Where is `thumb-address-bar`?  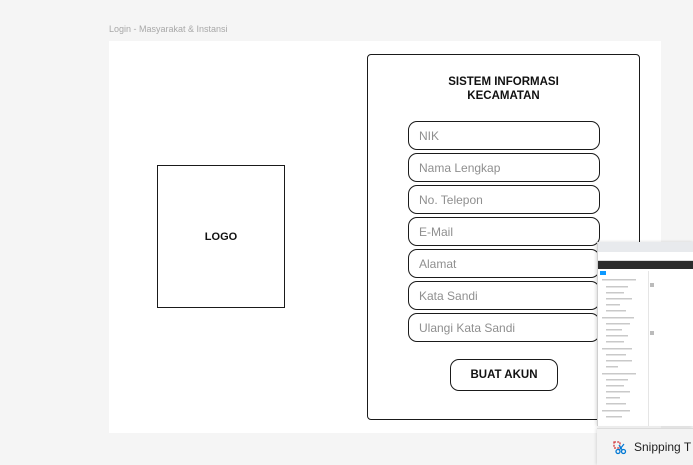 thumb-address-bar is located at coordinates (645, 256).